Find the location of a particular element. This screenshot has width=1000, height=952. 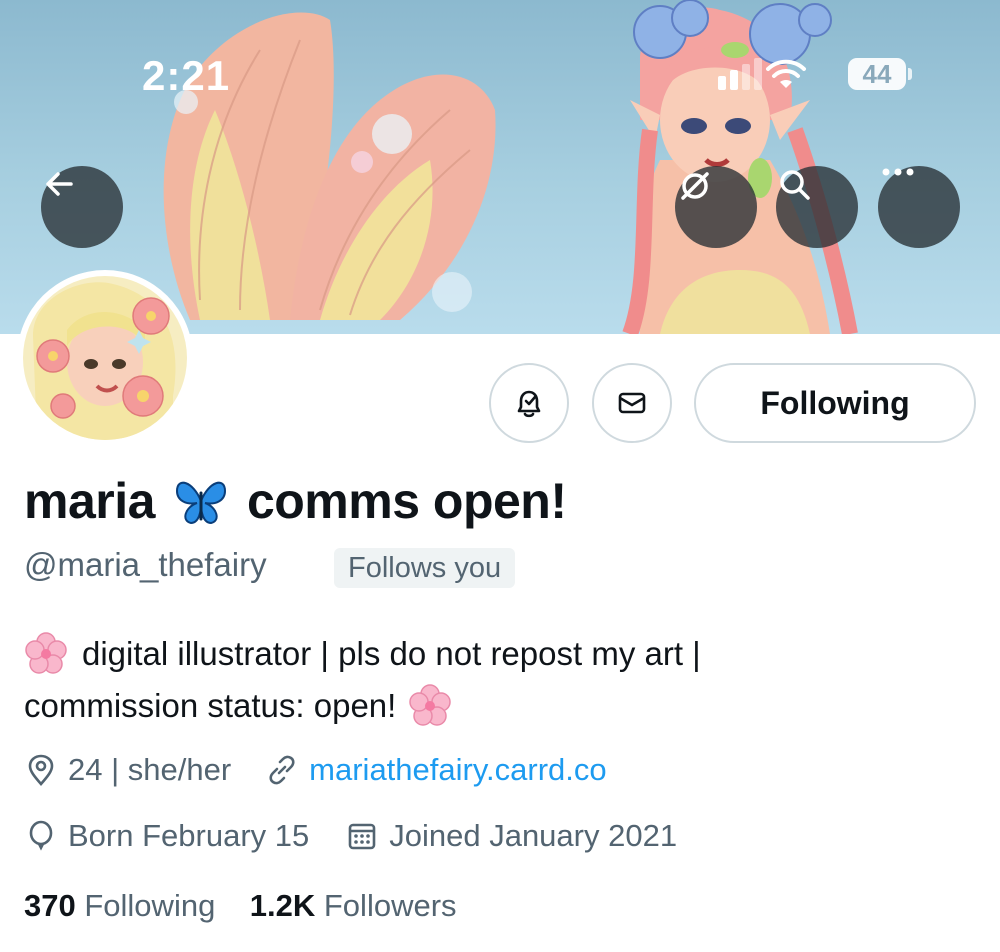

profile-meta-row-2: Born February 15 Joined January 2021 is located at coordinates (350, 836).